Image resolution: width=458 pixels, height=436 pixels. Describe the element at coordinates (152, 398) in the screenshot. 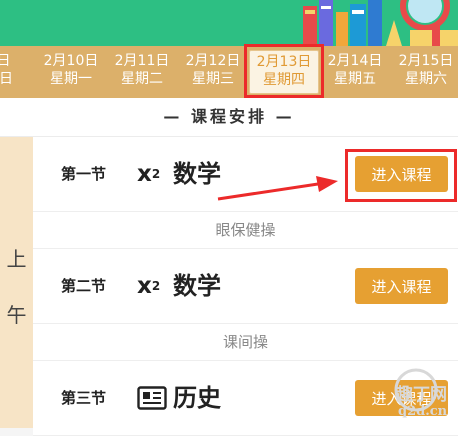

I see `newspaper-icon` at that location.